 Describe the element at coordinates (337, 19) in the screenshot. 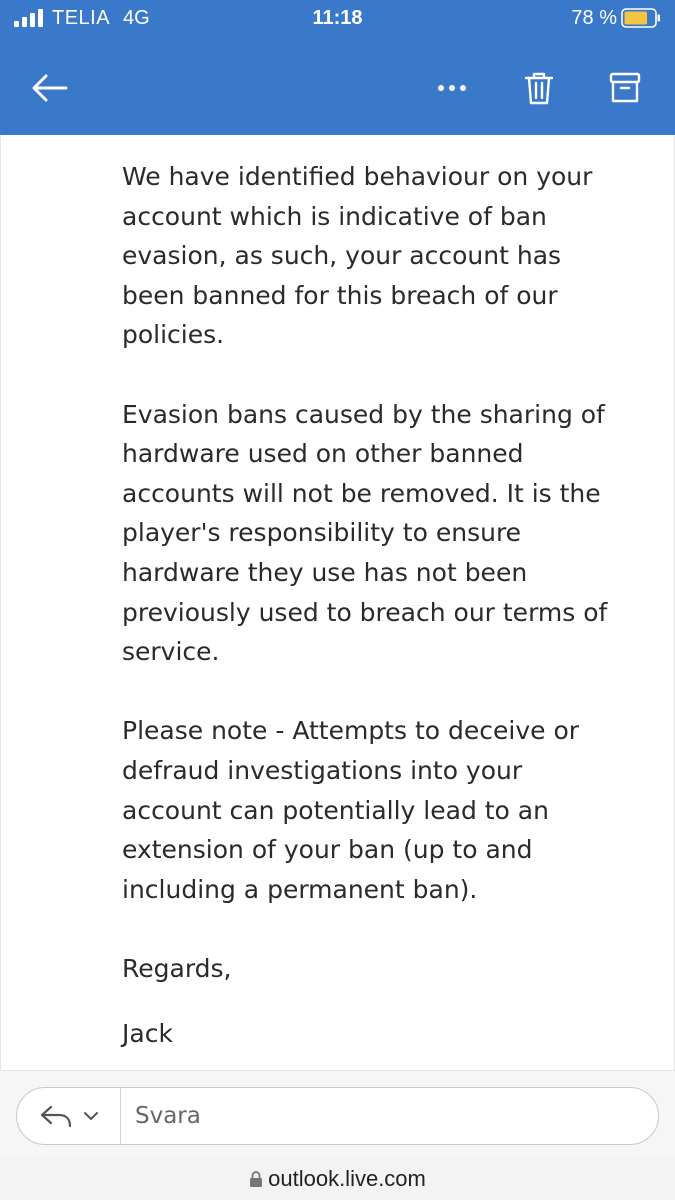

I see `status-bar: TELIA 4G 11:18 78 %` at that location.